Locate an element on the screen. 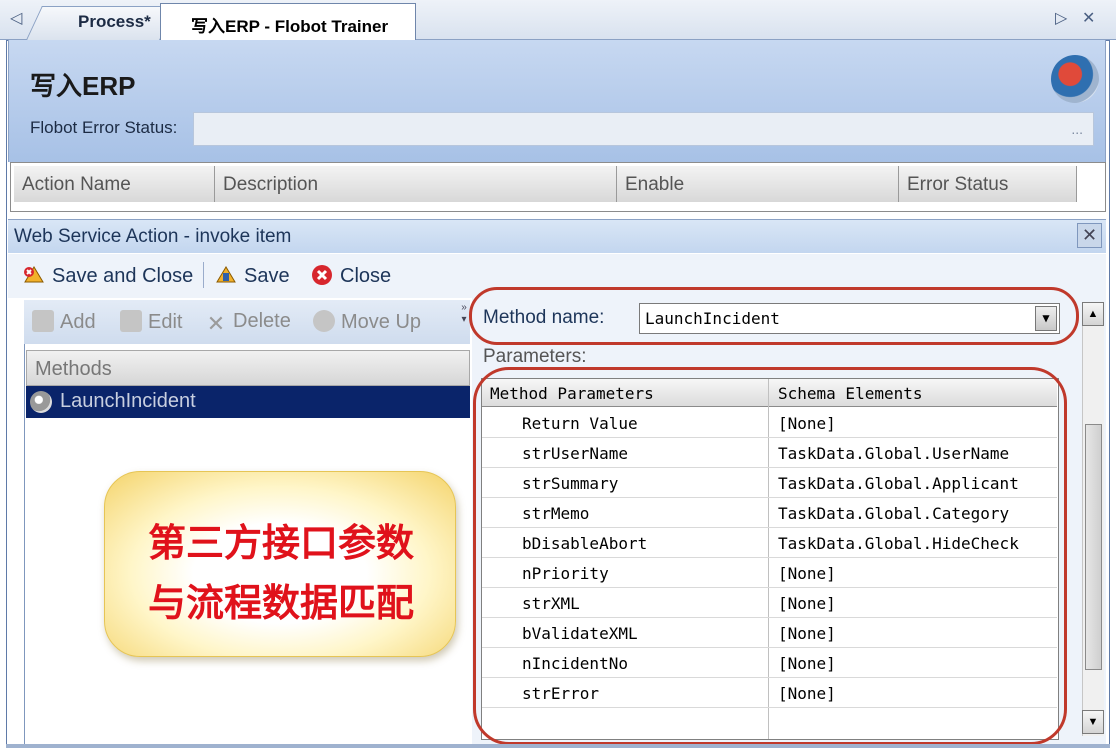 The width and height of the screenshot is (1116, 748). column-header-enable: Enable is located at coordinates (758, 184).